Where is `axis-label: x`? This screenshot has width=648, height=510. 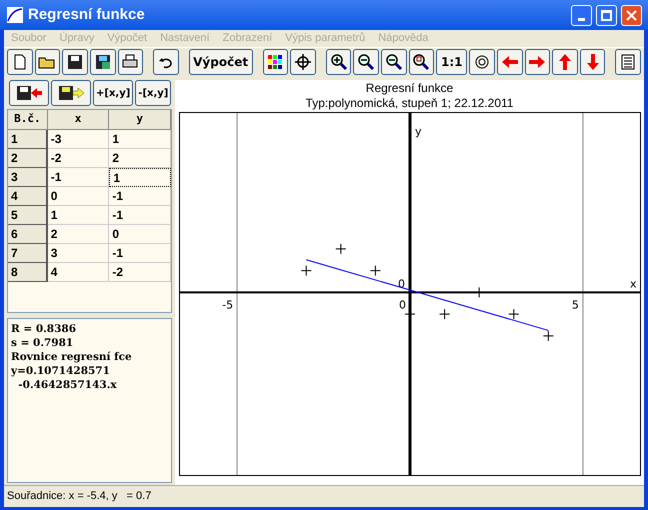 axis-label: x is located at coordinates (633, 283).